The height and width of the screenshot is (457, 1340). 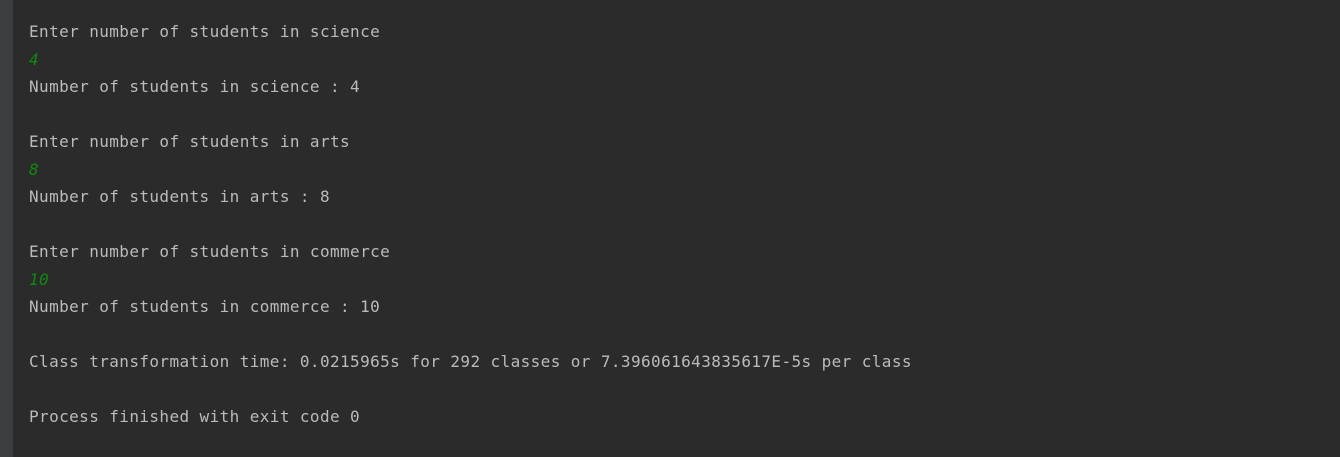 I want to click on process-exit-message: Process finished with exit code 0, so click(x=195, y=416).